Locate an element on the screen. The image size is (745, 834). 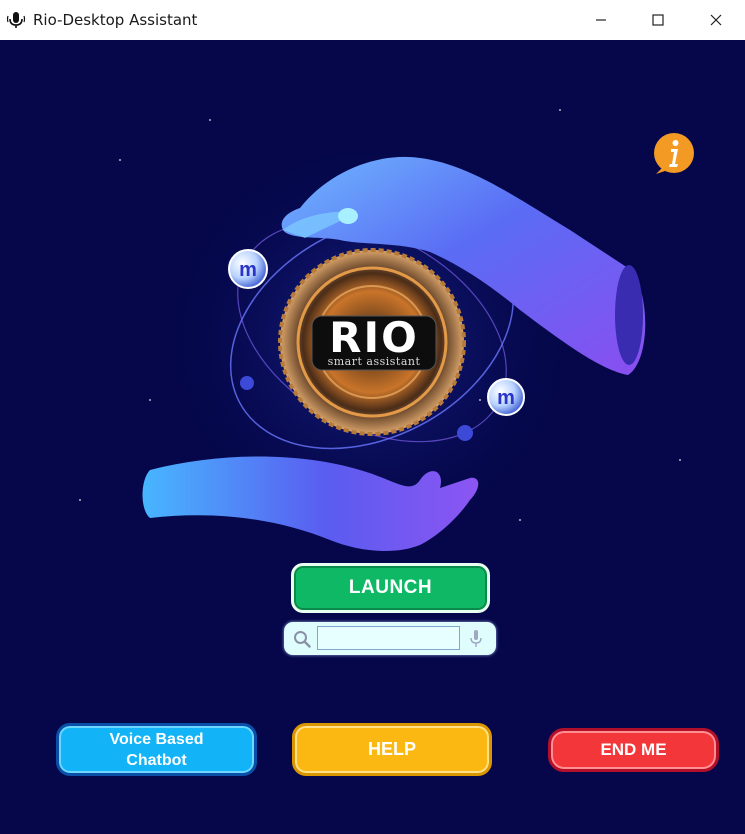
launch-button: LAUNCH is located at coordinates (390, 588).